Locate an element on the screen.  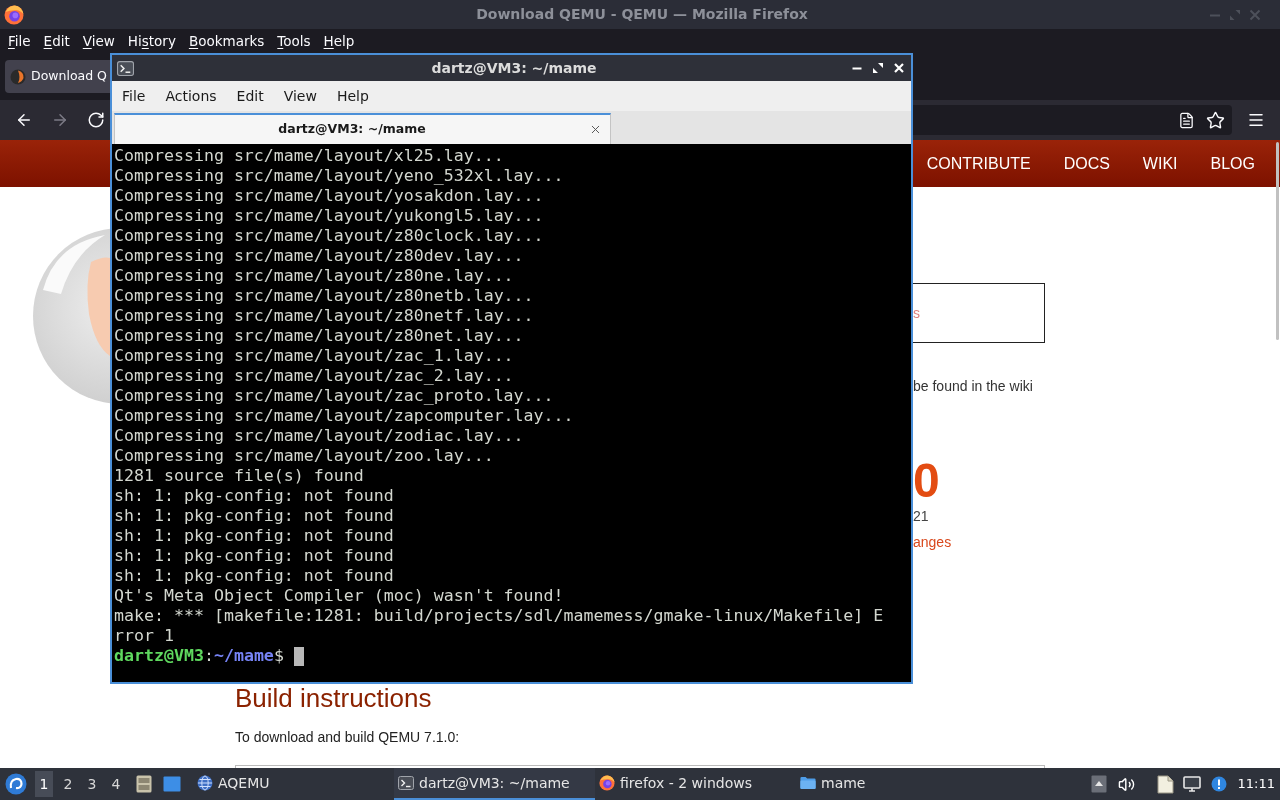
window-title: Download QEMU - QEMU — Mozilla Firefox is located at coordinates (642, 14).